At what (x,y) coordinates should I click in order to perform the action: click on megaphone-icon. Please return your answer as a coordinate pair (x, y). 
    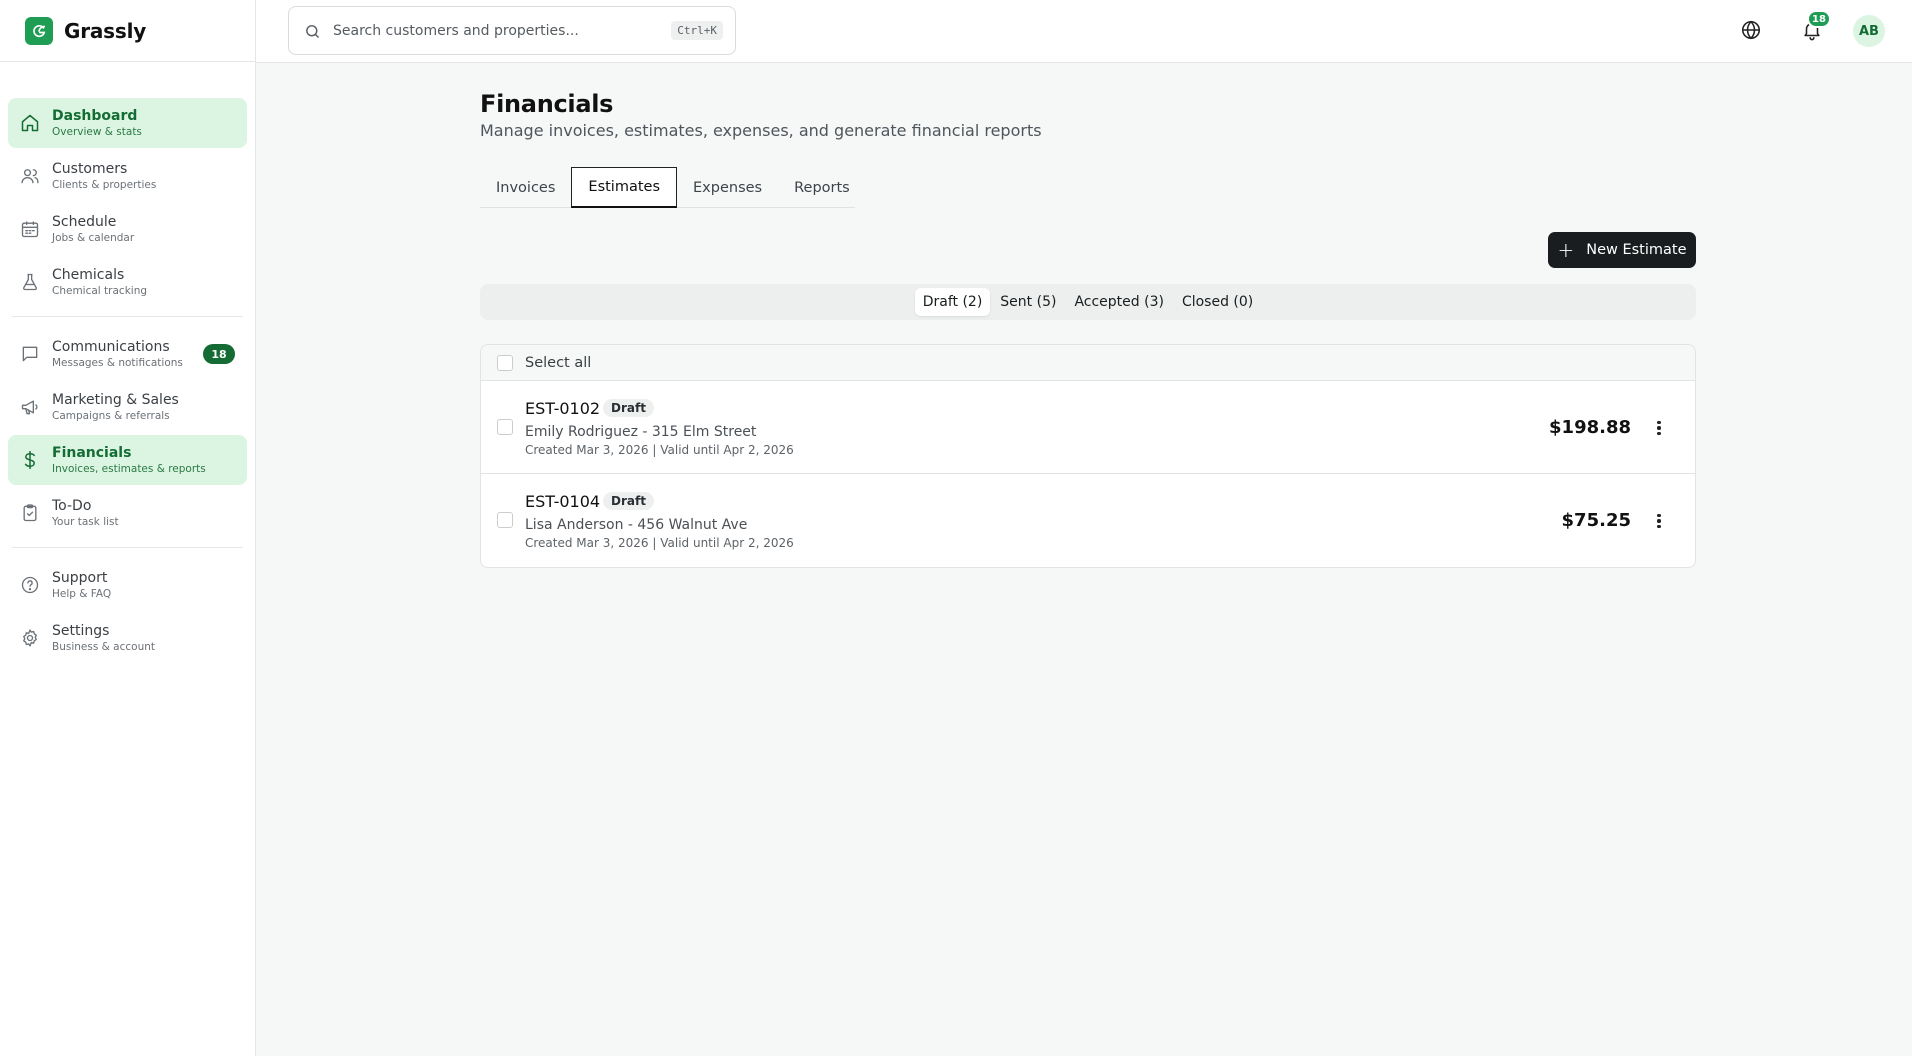
    Looking at the image, I should click on (29, 407).